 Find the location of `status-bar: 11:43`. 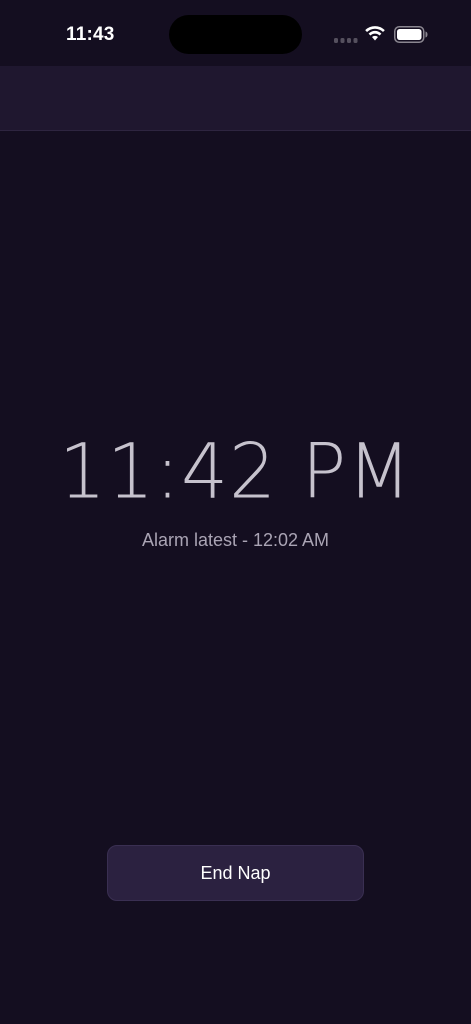

status-bar: 11:43 is located at coordinates (235, 33).